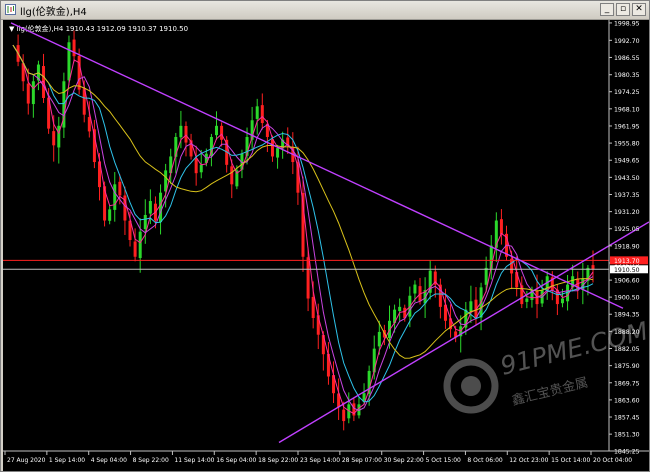  I want to click on y-tick-label: 1845.25, so click(627, 452).